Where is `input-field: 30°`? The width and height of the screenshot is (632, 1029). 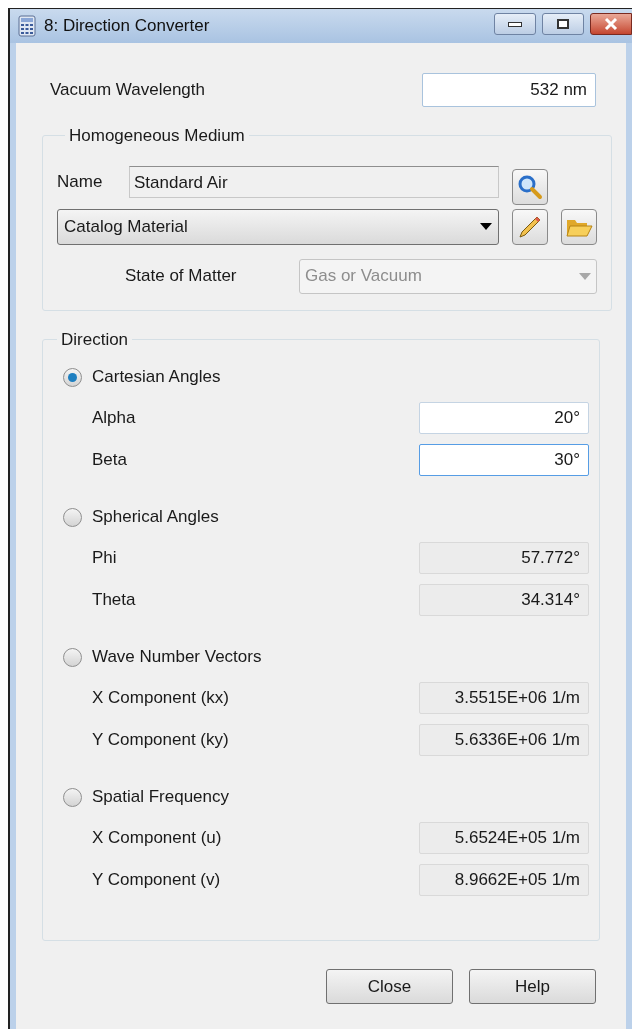 input-field: 30° is located at coordinates (504, 460).